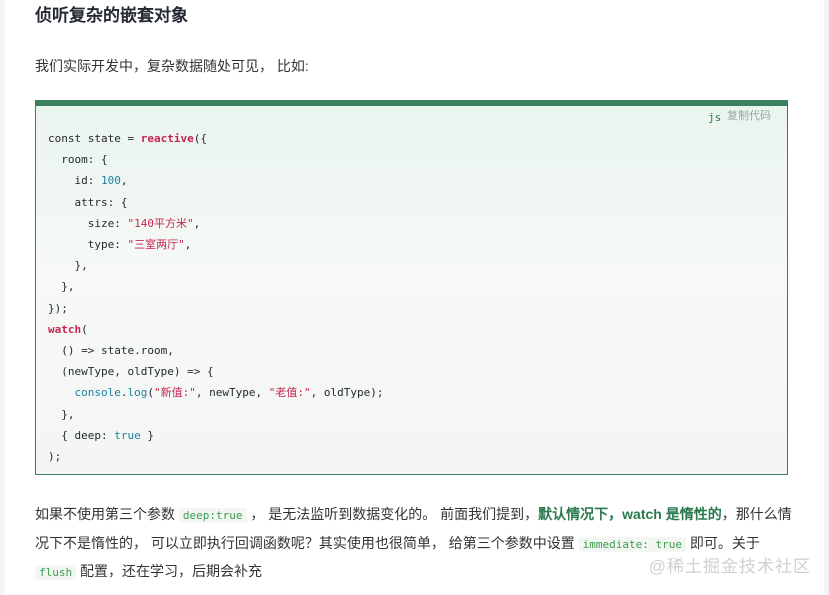  What do you see at coordinates (111, 15) in the screenshot?
I see `section-heading: 侦听复杂的嵌套对象` at bounding box center [111, 15].